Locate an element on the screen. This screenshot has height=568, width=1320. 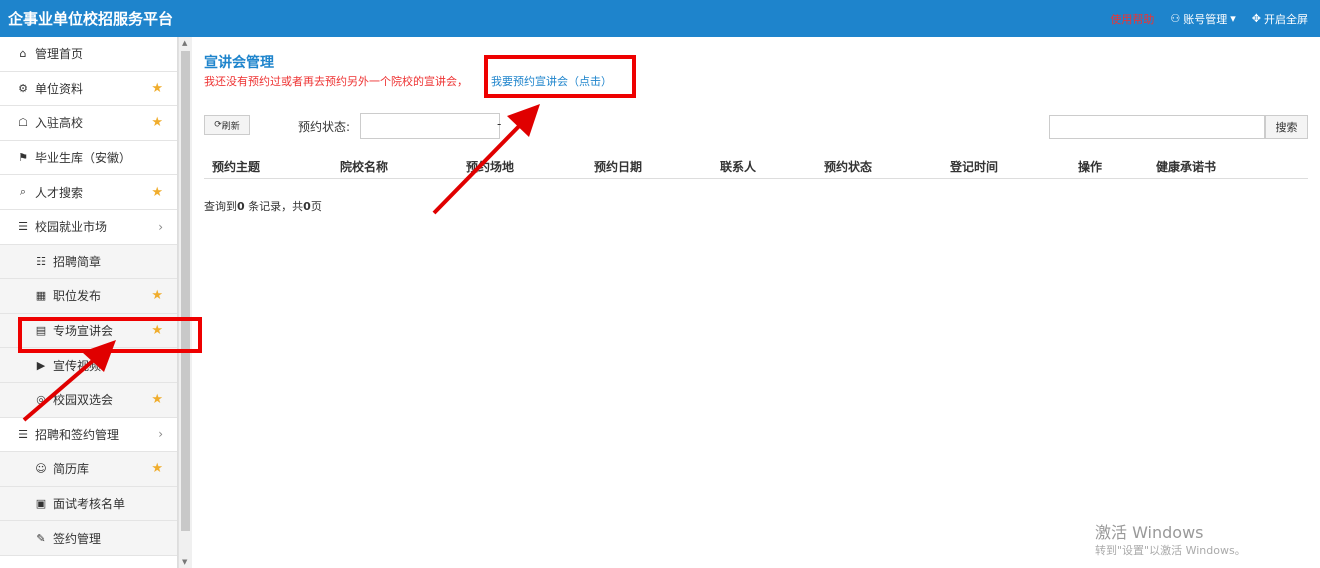
sidebar-item: ☖ 入驻高校 ★ is located at coordinates (88, 123).